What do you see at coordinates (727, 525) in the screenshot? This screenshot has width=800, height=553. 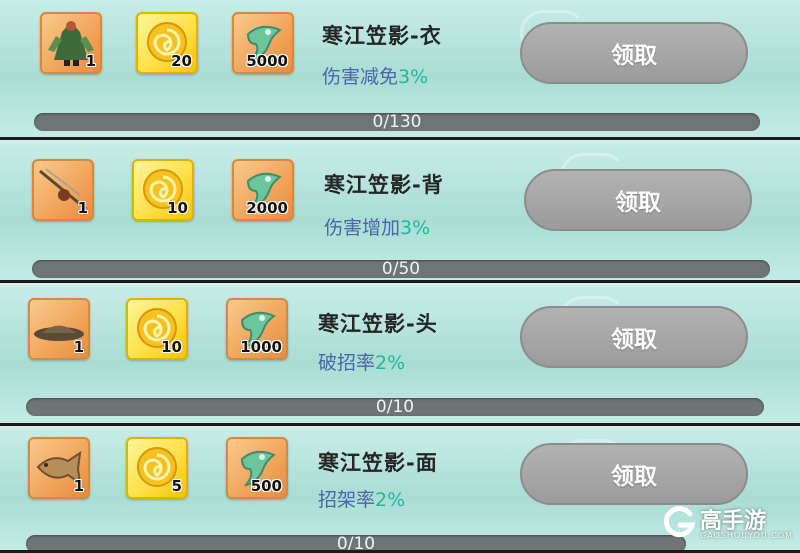 I see `site-watermark: 高手游 GAOSHOUYOU.COM` at bounding box center [727, 525].